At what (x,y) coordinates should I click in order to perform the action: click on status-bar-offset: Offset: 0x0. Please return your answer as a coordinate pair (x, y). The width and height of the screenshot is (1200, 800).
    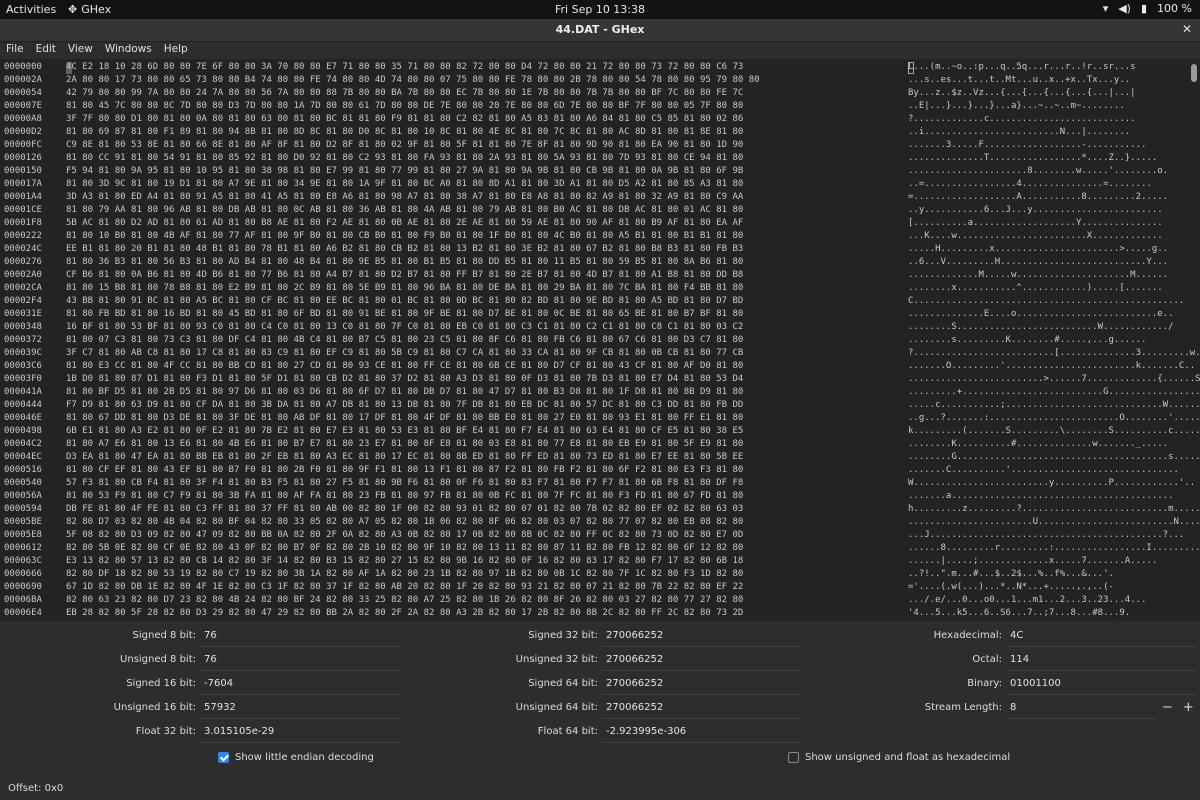
    Looking at the image, I should click on (36, 788).